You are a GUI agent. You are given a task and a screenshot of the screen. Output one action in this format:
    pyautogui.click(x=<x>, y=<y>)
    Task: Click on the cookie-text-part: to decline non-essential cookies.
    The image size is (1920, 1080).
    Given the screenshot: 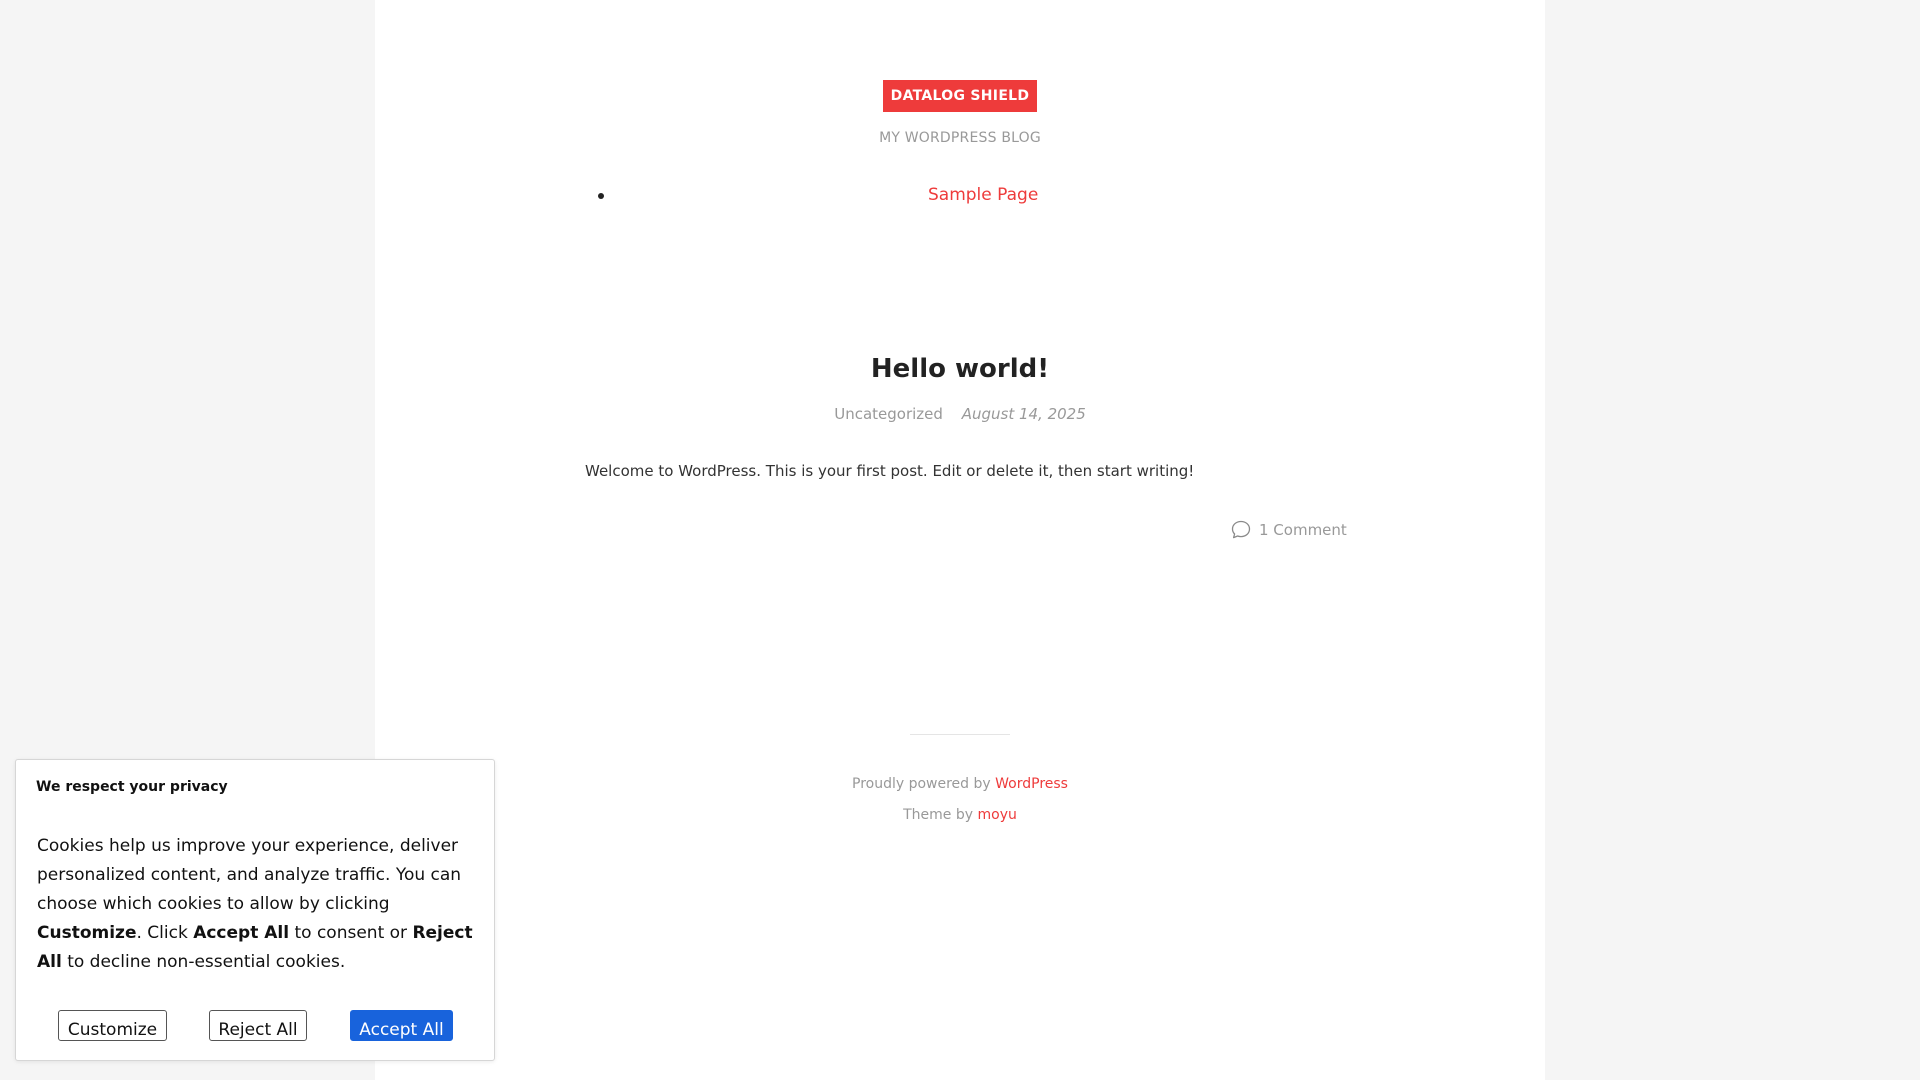 What is the action you would take?
    pyautogui.click(x=203, y=962)
    